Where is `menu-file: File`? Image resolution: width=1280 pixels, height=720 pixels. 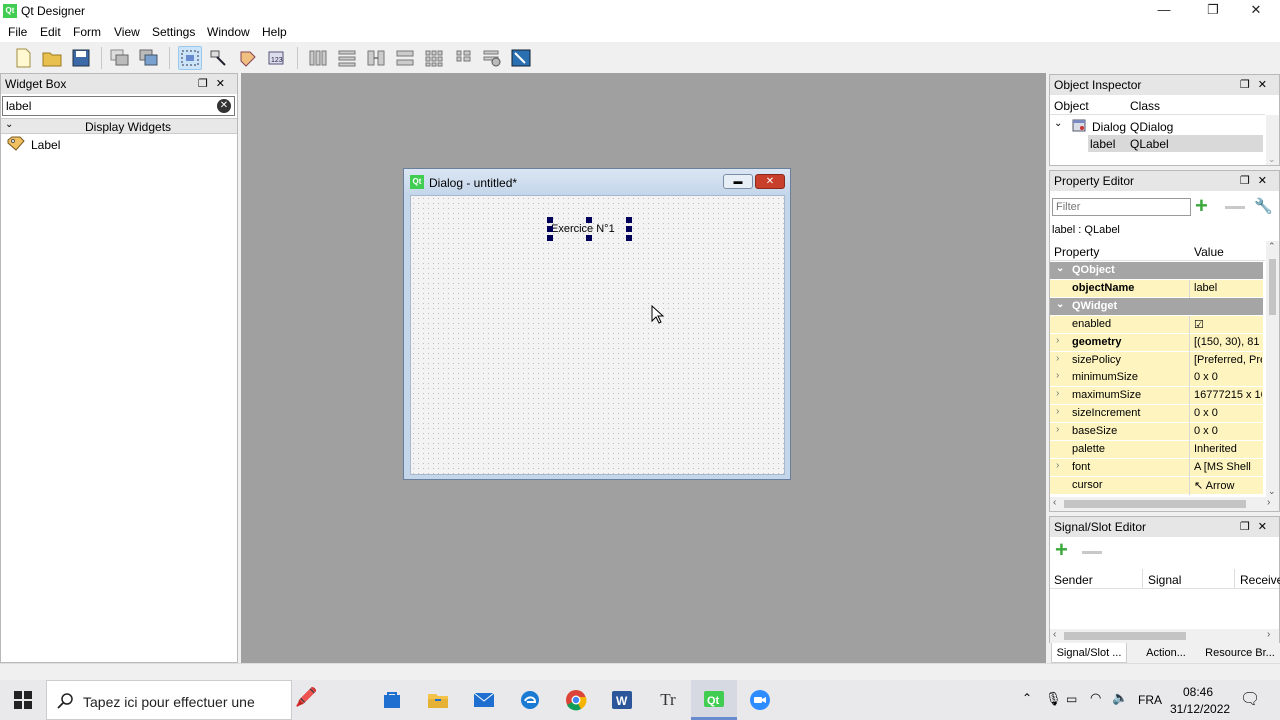 menu-file: File is located at coordinates (17, 32).